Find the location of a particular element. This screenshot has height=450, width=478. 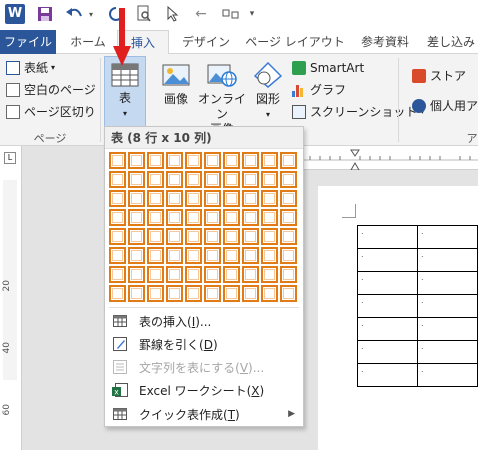

menu-item-excel-worksheet: x Excel ワークシート(X) is located at coordinates (204, 390).